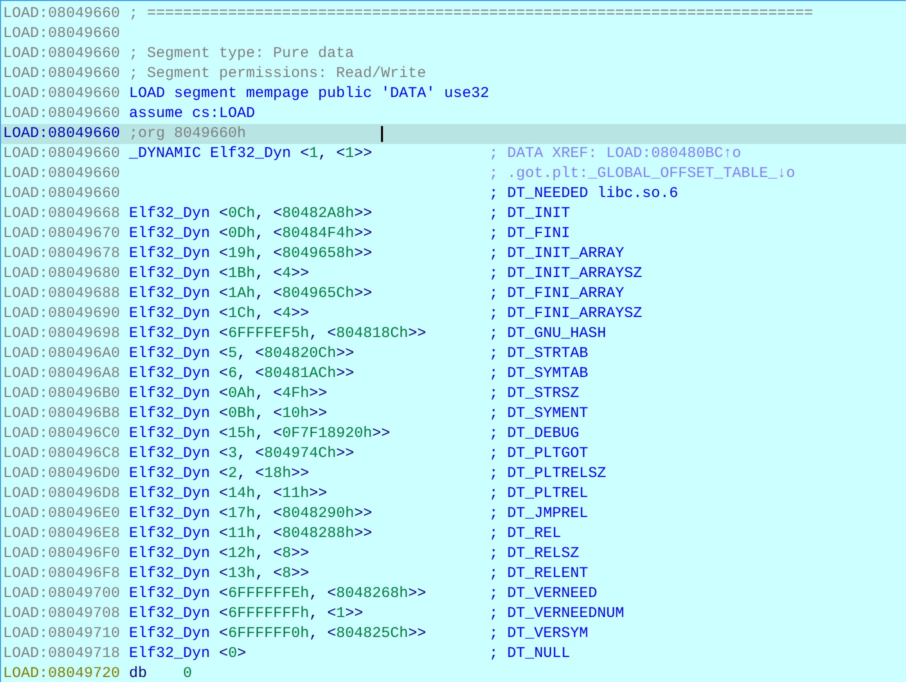 The image size is (906, 682). I want to click on text-cursor, so click(382, 134).